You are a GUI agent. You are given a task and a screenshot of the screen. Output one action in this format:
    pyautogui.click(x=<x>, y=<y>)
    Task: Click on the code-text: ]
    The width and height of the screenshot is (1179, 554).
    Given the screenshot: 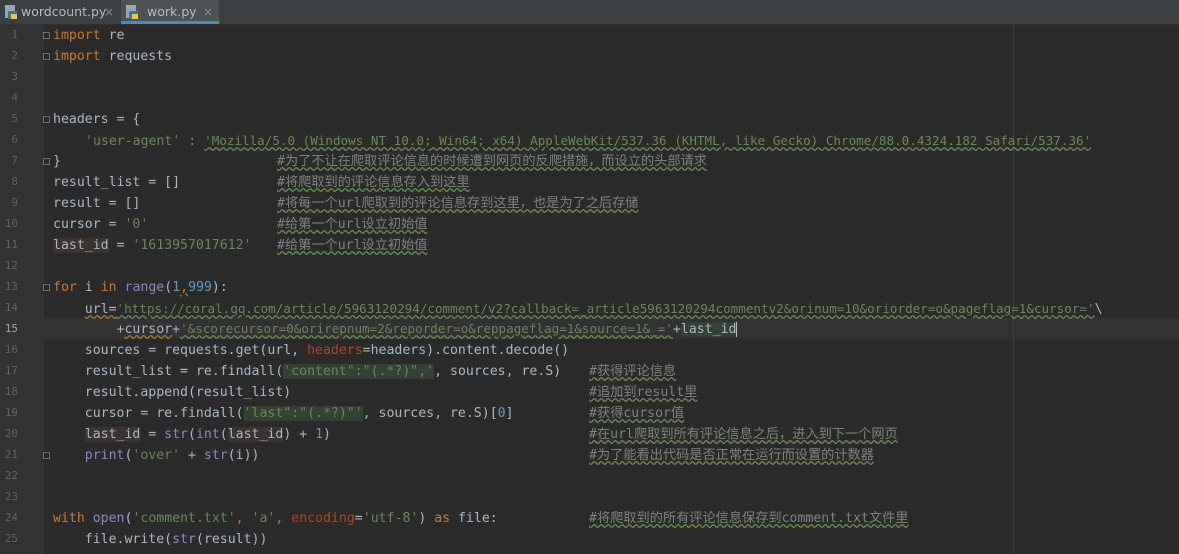 What is the action you would take?
    pyautogui.click(x=509, y=413)
    